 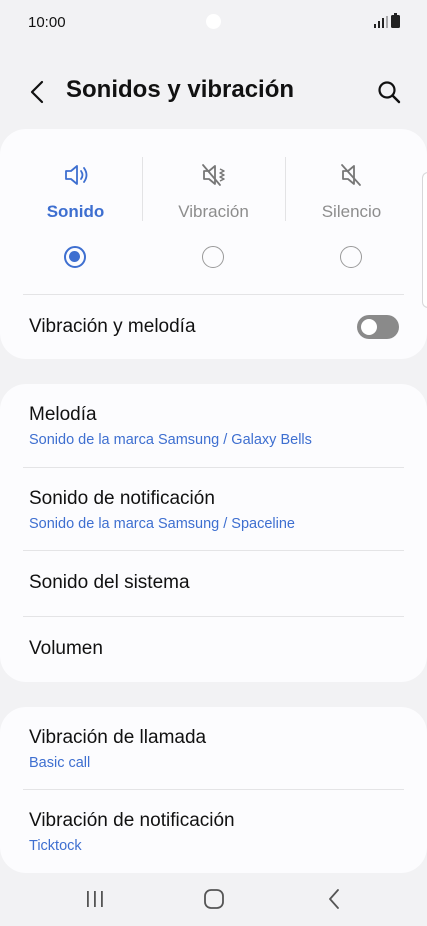 What do you see at coordinates (213, 327) in the screenshot?
I see `vibrate-with-ringtone-row: Vibración y melodía` at bounding box center [213, 327].